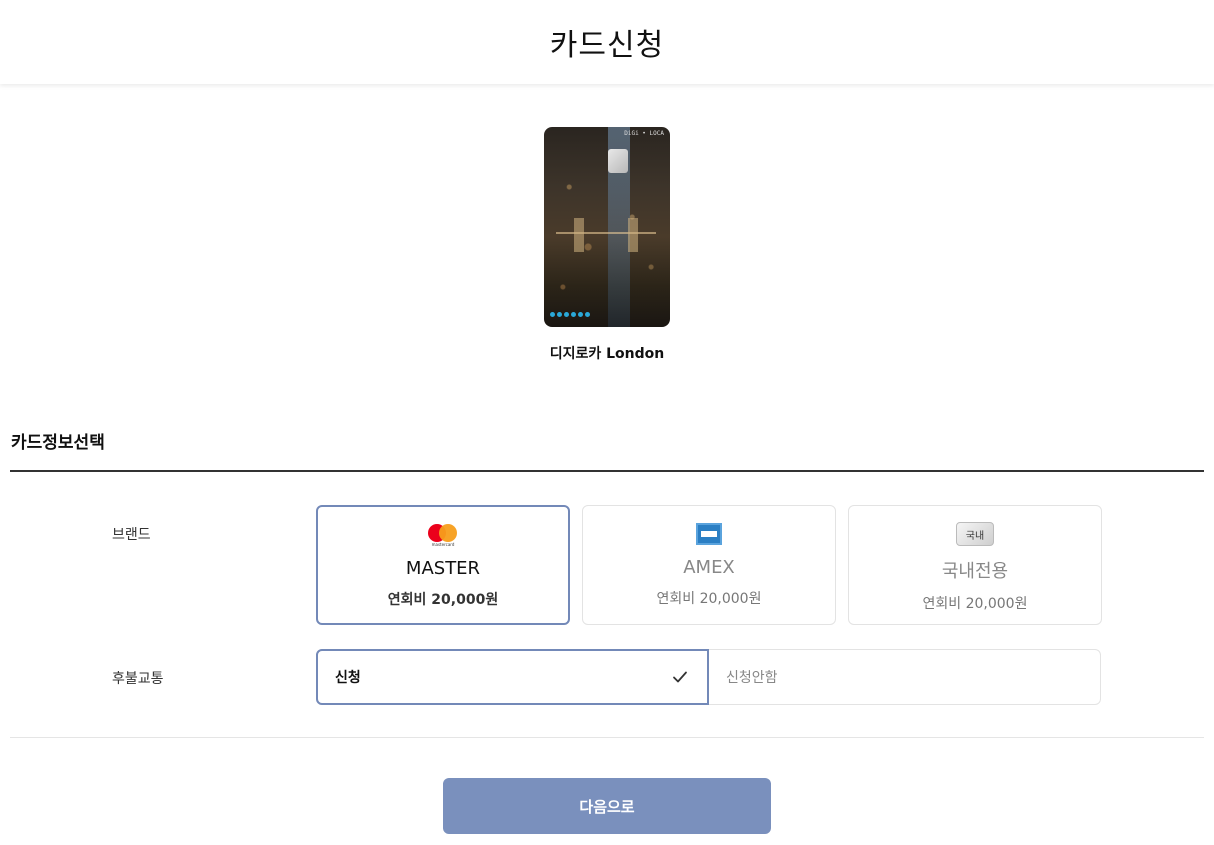 The image size is (1214, 845). I want to click on card-name: 디지로카 London, so click(607, 354).